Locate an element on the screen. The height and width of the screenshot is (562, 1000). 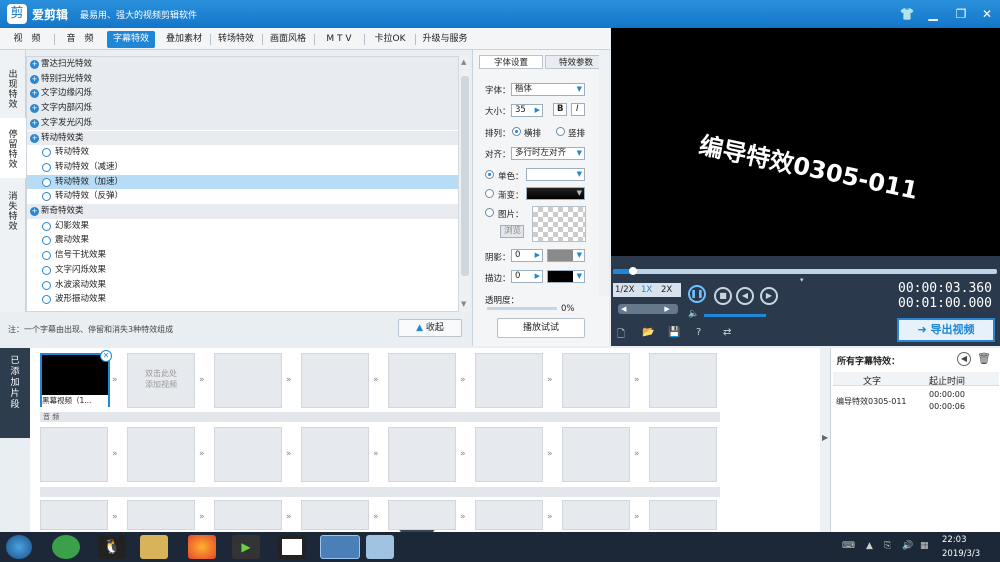
solid-color-radio is located at coordinates (489, 174).